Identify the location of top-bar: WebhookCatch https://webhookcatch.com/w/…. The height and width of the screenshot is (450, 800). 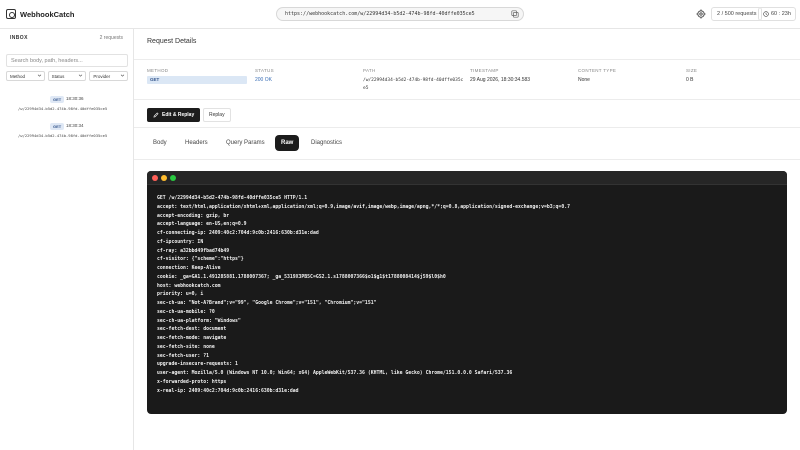
(400, 14).